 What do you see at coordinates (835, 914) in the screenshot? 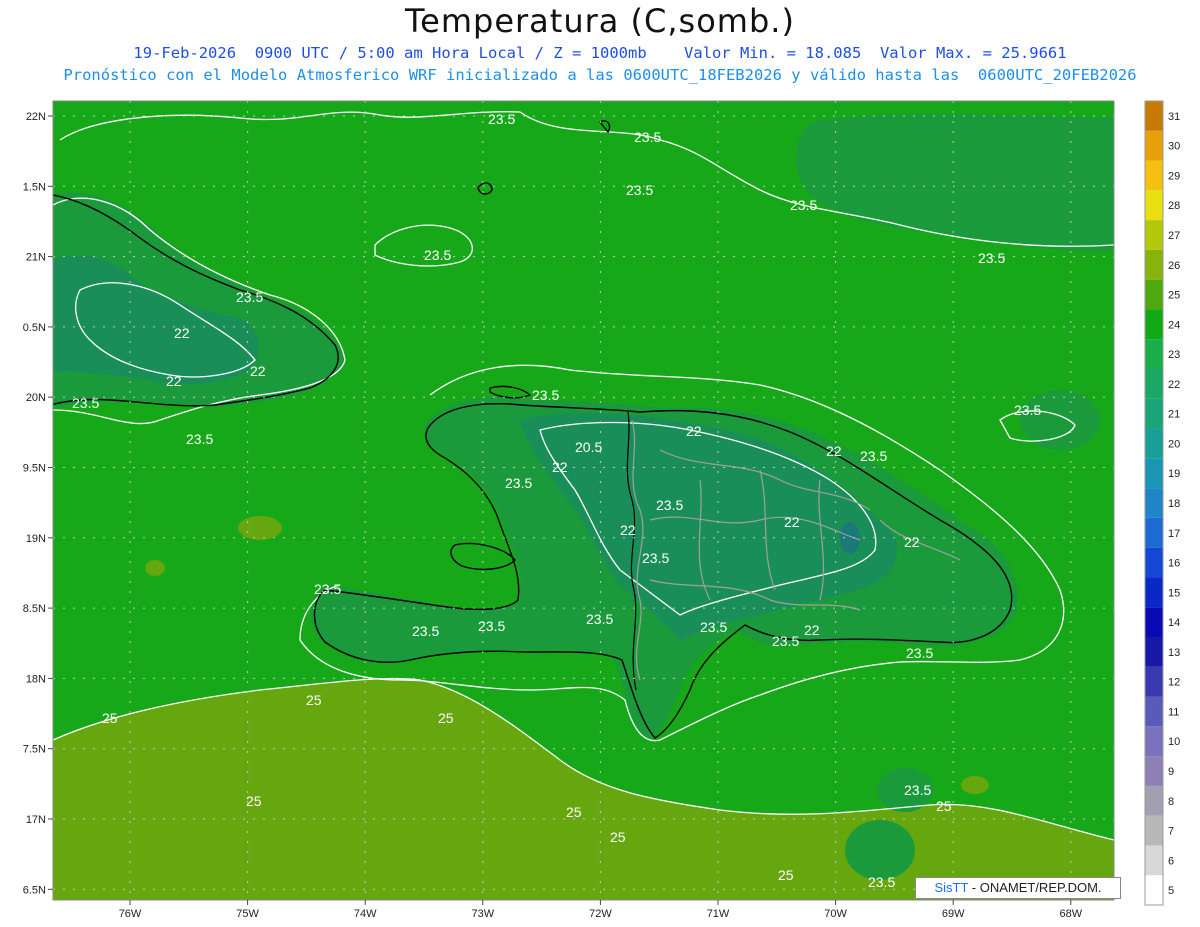
I see `lon-label: 70W` at bounding box center [835, 914].